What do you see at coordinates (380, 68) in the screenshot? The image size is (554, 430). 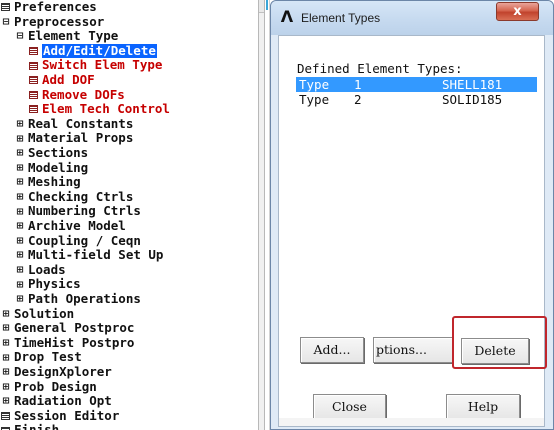 I see `defined-types-label: Defined Element Types:` at bounding box center [380, 68].